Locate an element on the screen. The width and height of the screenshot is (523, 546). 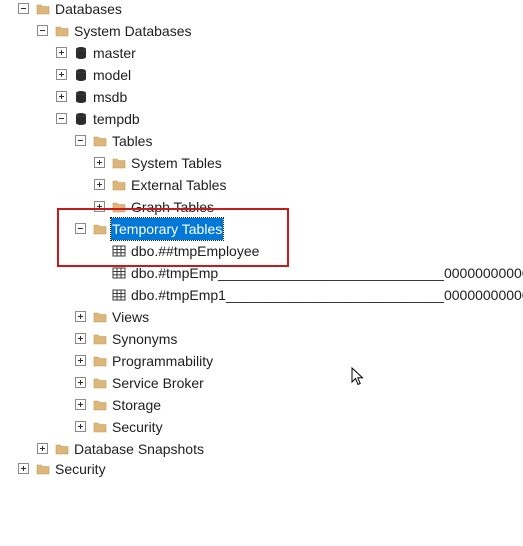
tree-node-master: master is located at coordinates (68, 53).